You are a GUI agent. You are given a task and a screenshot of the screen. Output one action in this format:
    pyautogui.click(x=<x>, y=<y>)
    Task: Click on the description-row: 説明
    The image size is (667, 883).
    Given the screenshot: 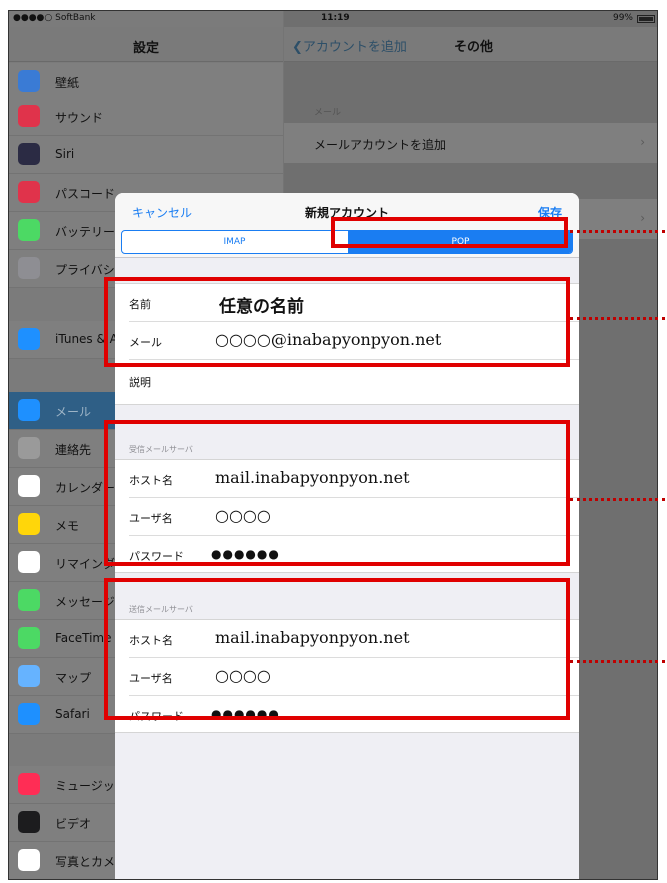 What is the action you would take?
    pyautogui.click(x=347, y=381)
    